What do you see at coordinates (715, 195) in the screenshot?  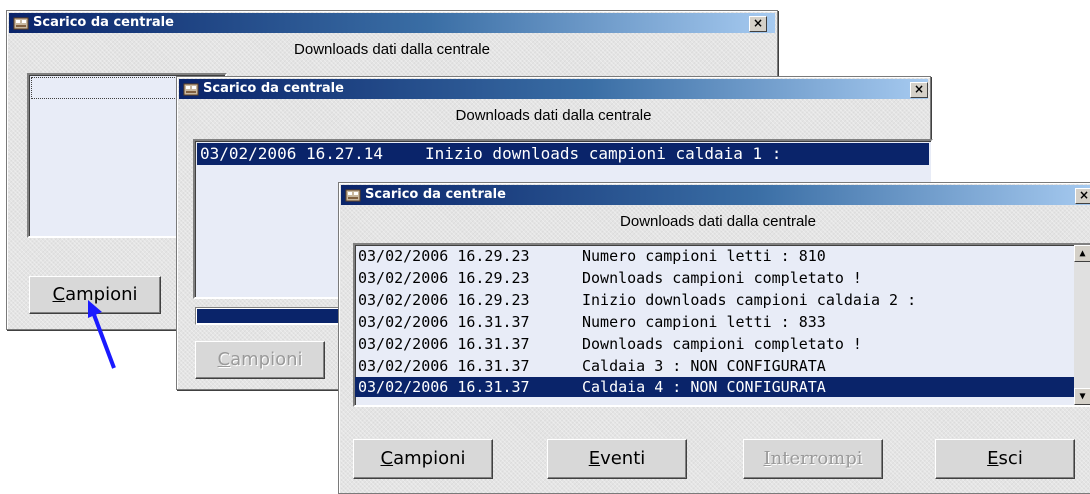 I see `title-bar-3: Scarico da centrale` at bounding box center [715, 195].